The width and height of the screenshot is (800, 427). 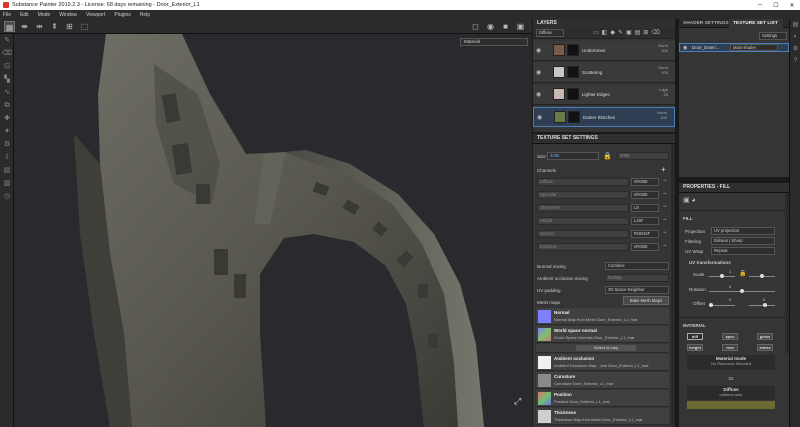 What do you see at coordinates (7, 157) in the screenshot?
I see `export-icon: ⇩` at bounding box center [7, 157].